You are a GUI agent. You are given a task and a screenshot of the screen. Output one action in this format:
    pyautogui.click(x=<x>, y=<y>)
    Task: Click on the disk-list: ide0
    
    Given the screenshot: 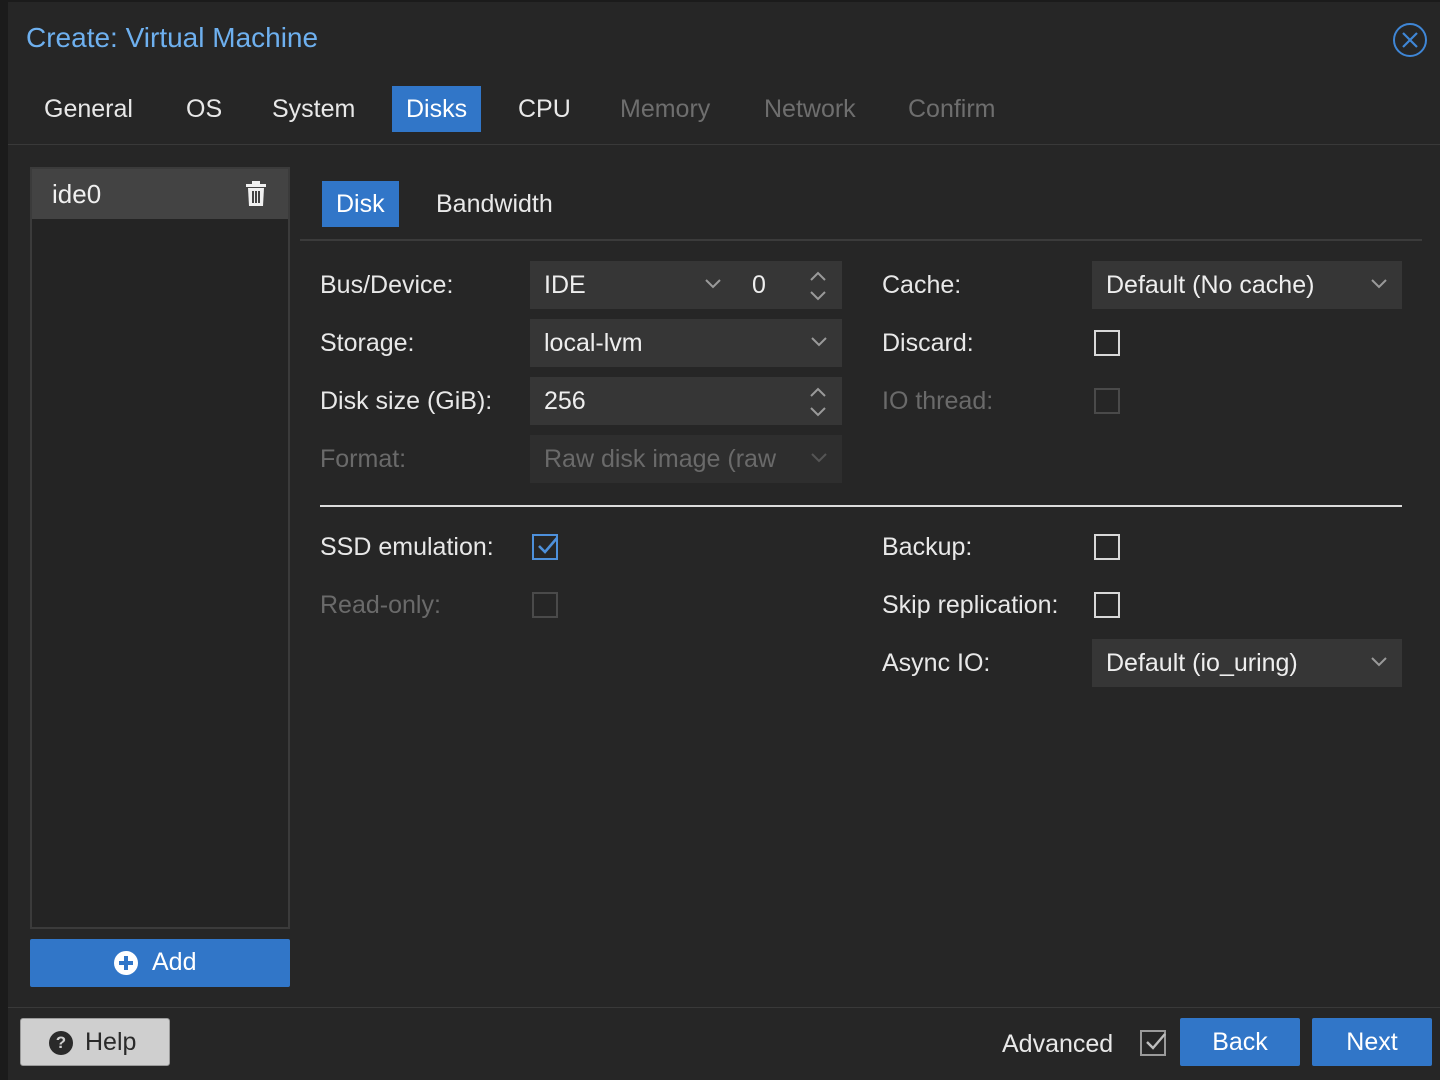 What is the action you would take?
    pyautogui.click(x=160, y=548)
    